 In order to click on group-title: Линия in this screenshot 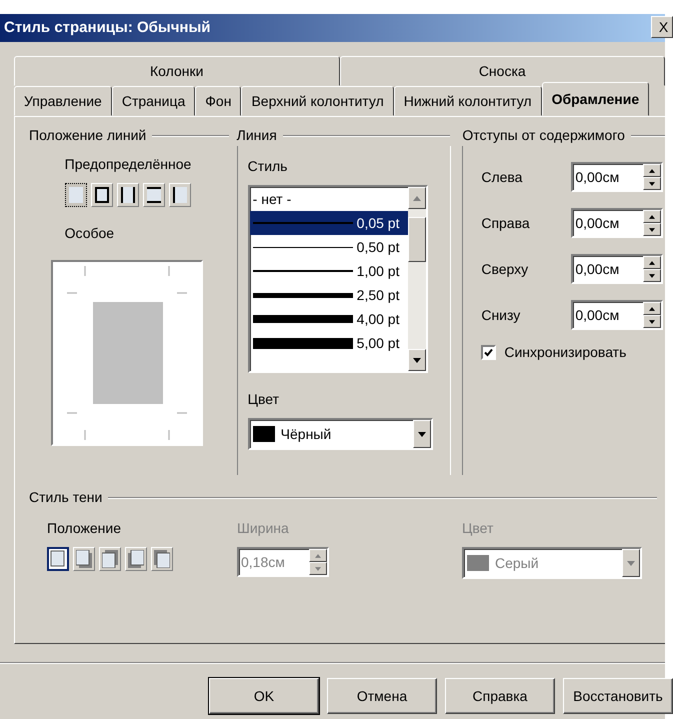, I will do `click(256, 135)`.